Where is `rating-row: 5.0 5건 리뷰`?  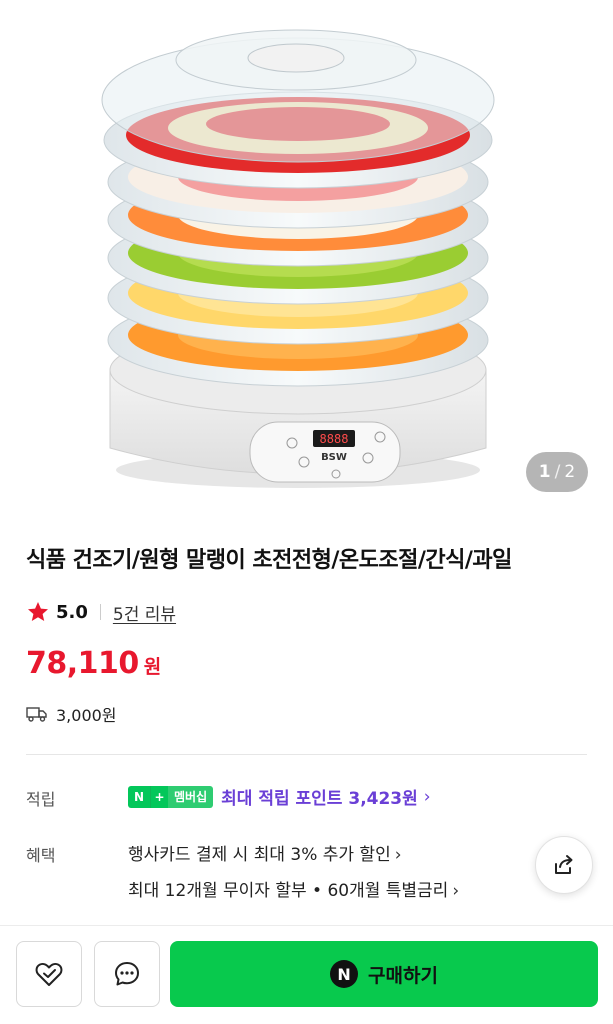 rating-row: 5.0 5건 리뷰 is located at coordinates (101, 612).